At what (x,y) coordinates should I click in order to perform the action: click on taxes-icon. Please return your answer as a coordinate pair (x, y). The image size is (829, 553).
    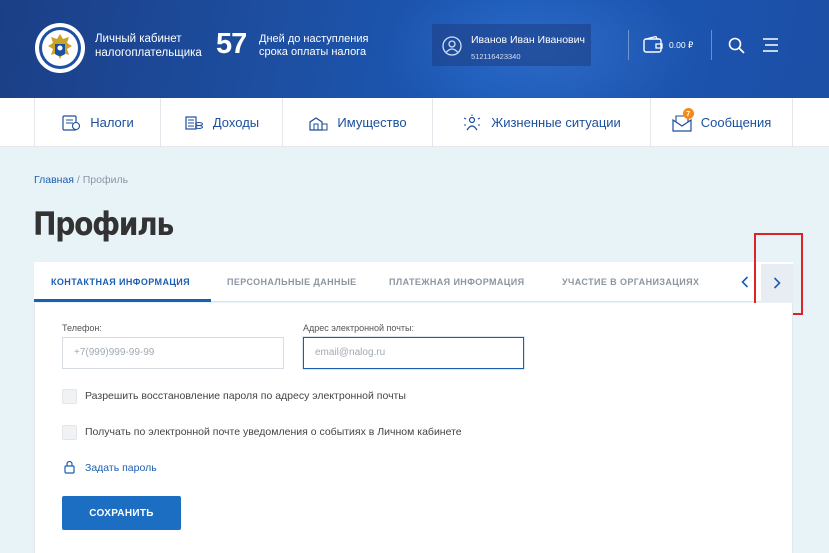
    Looking at the image, I should click on (71, 122).